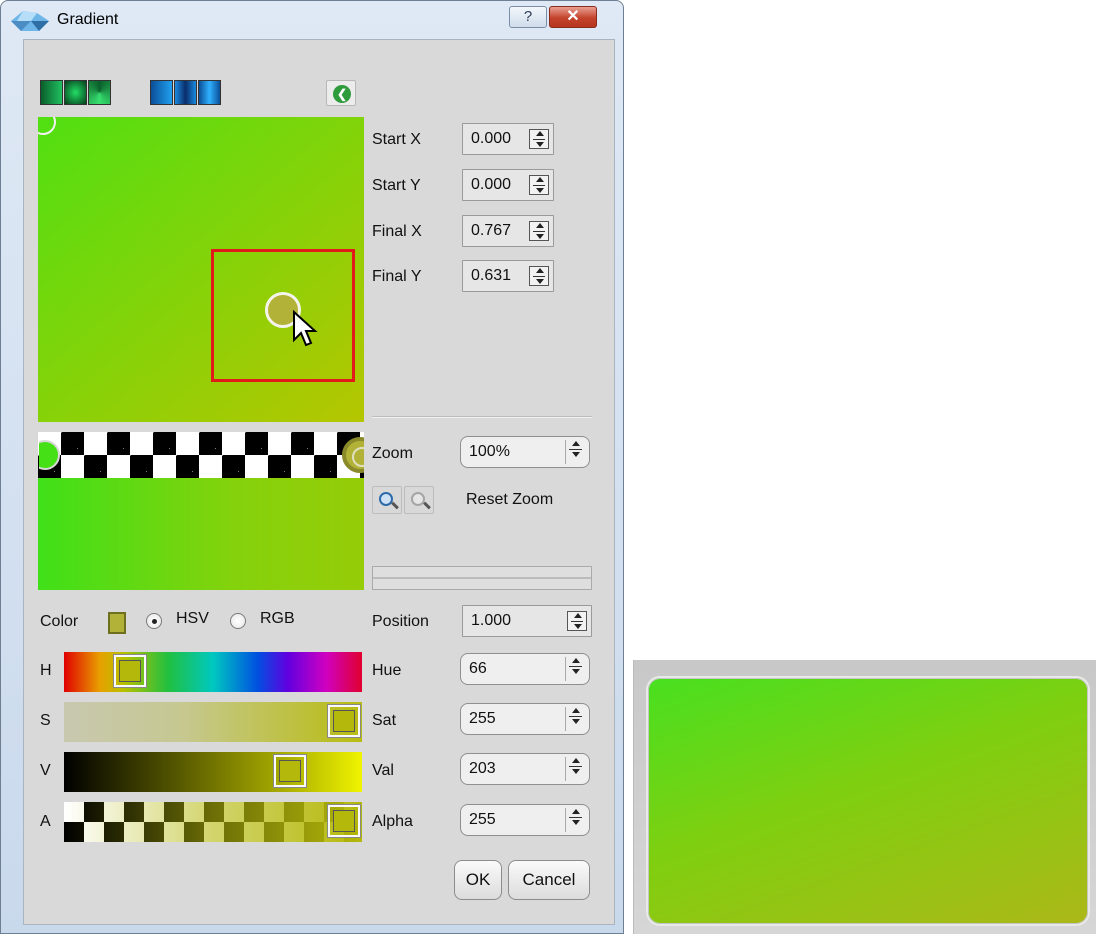 The width and height of the screenshot is (1096, 934). What do you see at coordinates (419, 500) in the screenshot?
I see `zoom-out-button` at bounding box center [419, 500].